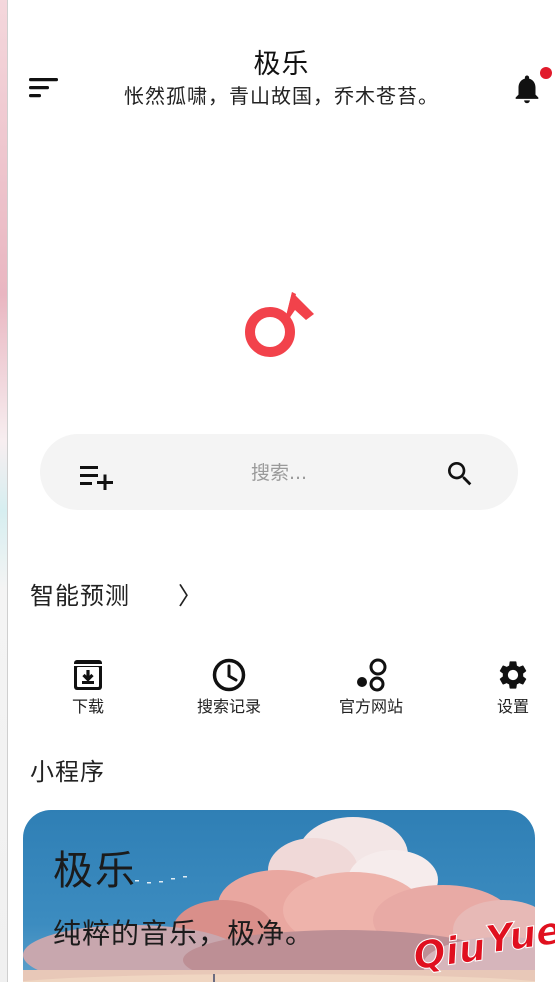  I want to click on smart-prediction-link: 智能预测 〉, so click(130, 594).